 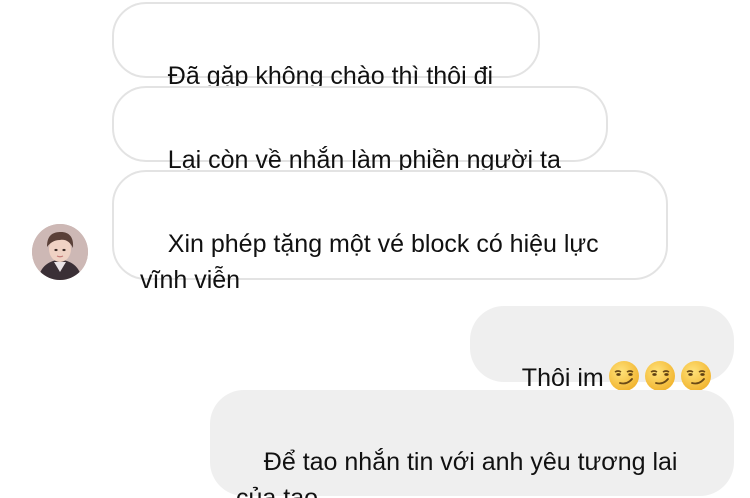 I want to click on message-bubble-outgoing: Thôi im, so click(x=602, y=349).